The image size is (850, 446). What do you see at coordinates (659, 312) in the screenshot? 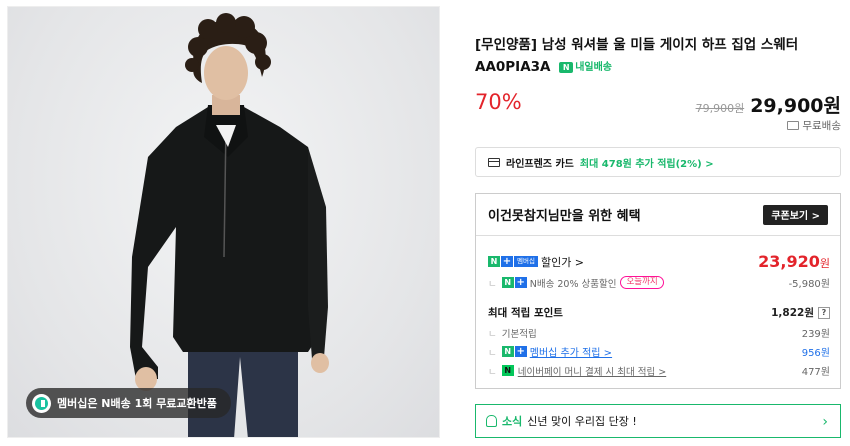
I see `points-row: 최대 적립 포인트 1,822원 ?` at bounding box center [659, 312].